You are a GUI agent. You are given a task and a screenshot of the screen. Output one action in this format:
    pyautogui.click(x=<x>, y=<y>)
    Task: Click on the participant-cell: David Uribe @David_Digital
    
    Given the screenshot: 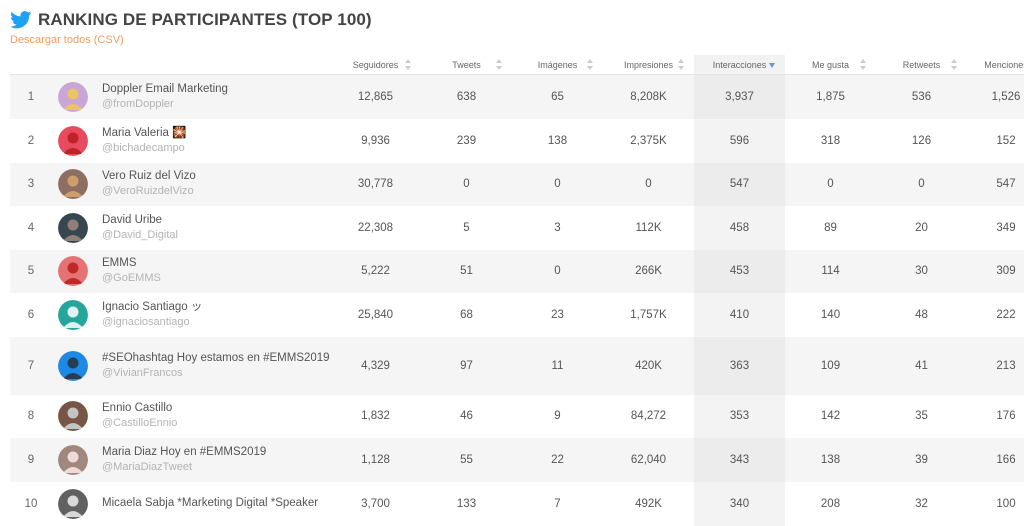 What is the action you would take?
    pyautogui.click(x=214, y=228)
    